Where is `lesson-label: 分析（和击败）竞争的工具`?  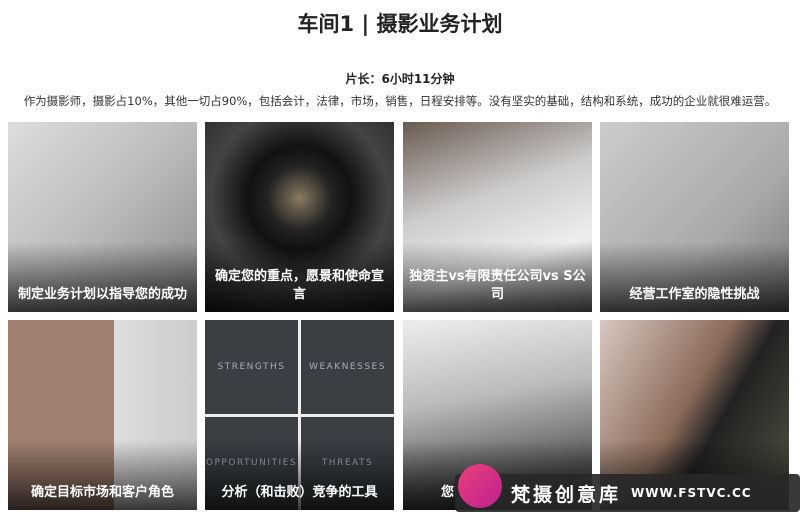
lesson-label: 分析（和击败）竞争的工具 is located at coordinates (299, 492).